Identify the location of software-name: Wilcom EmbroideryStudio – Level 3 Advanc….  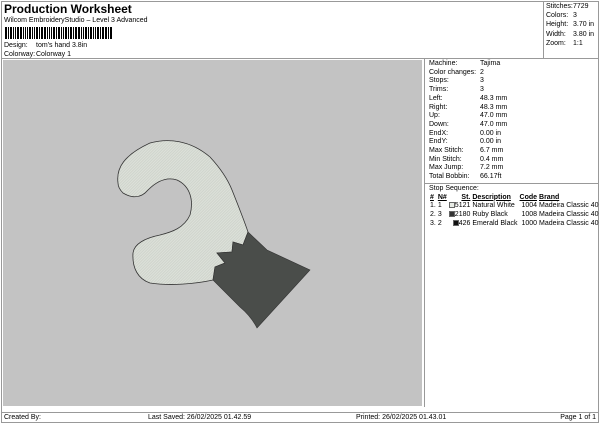
(76, 20).